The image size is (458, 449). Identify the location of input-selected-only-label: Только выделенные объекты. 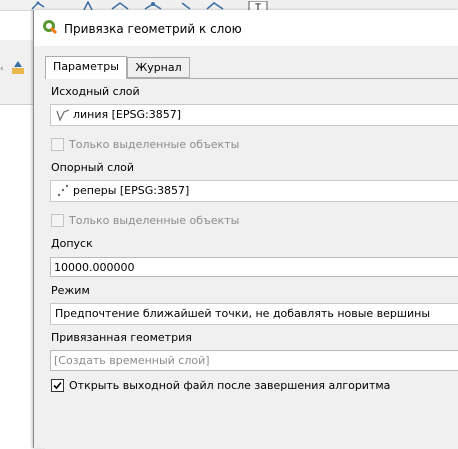
(154, 144).